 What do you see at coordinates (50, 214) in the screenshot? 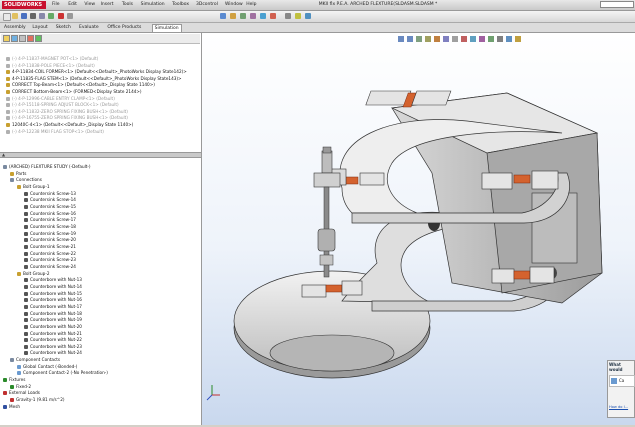
I see `study-tree-item: Countersink Screw-16` at bounding box center [50, 214].